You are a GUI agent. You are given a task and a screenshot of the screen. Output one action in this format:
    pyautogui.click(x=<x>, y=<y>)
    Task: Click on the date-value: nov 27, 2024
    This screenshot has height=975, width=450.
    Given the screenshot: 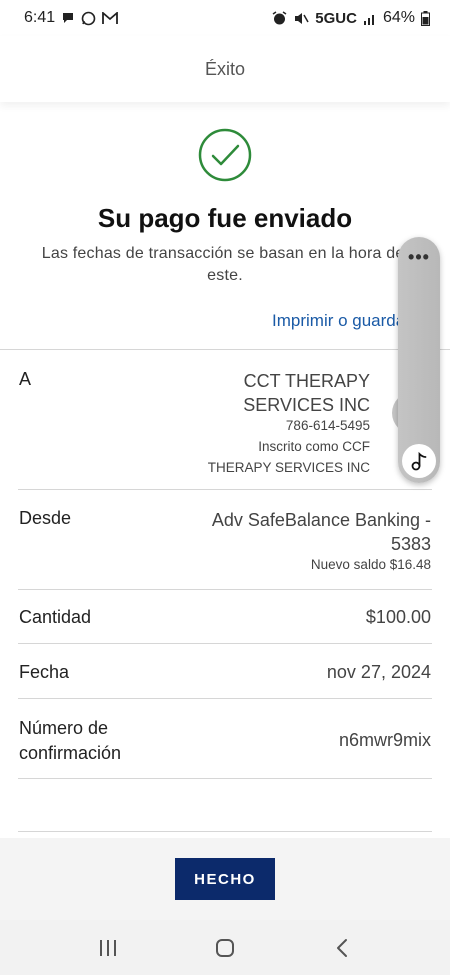 What is the action you would take?
    pyautogui.click(x=378, y=672)
    